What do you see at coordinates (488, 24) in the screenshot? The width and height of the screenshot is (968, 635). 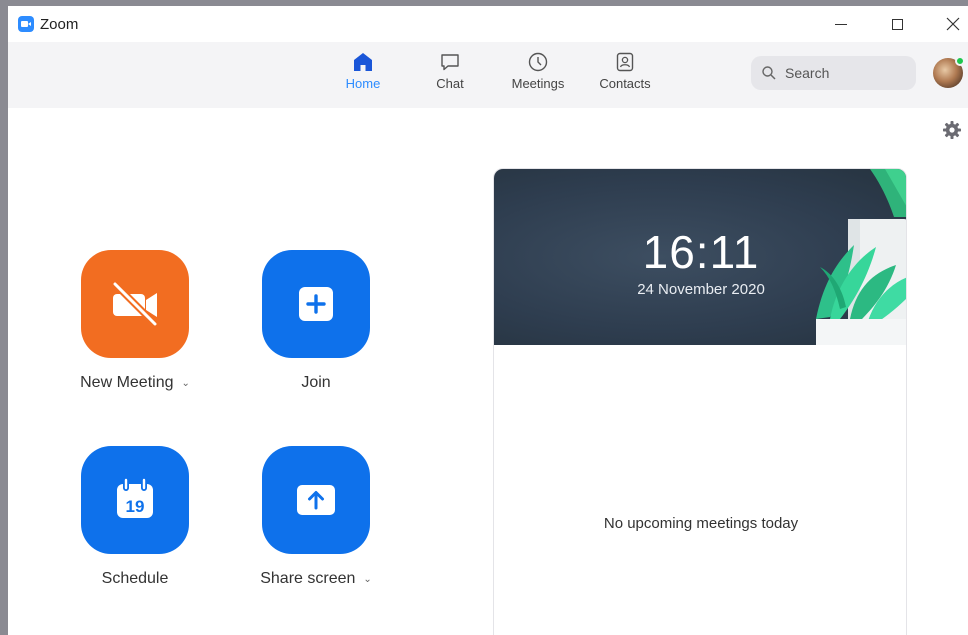 I see `title-bar: Zoom` at bounding box center [488, 24].